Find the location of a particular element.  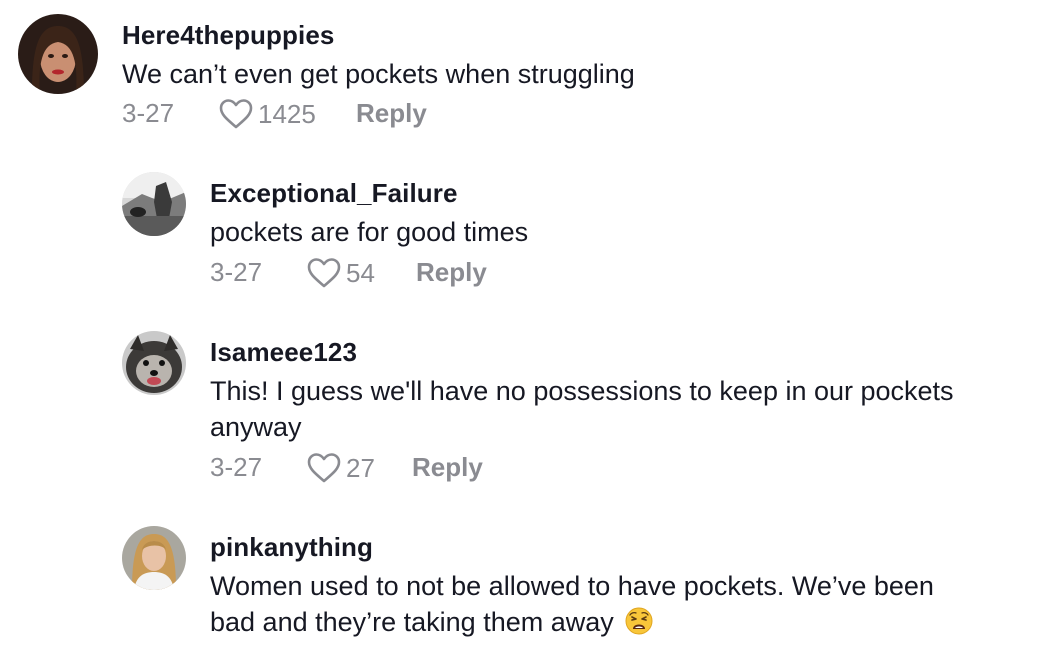

comment-username: Exceptional_Failure is located at coordinates (334, 193).